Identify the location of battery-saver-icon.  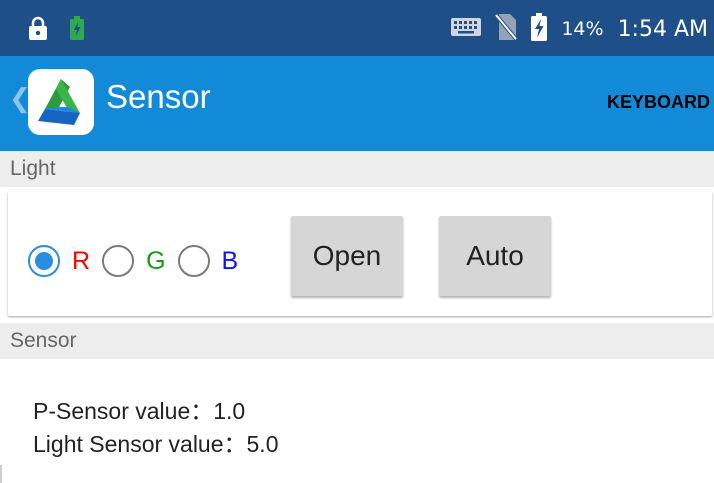
(77, 30).